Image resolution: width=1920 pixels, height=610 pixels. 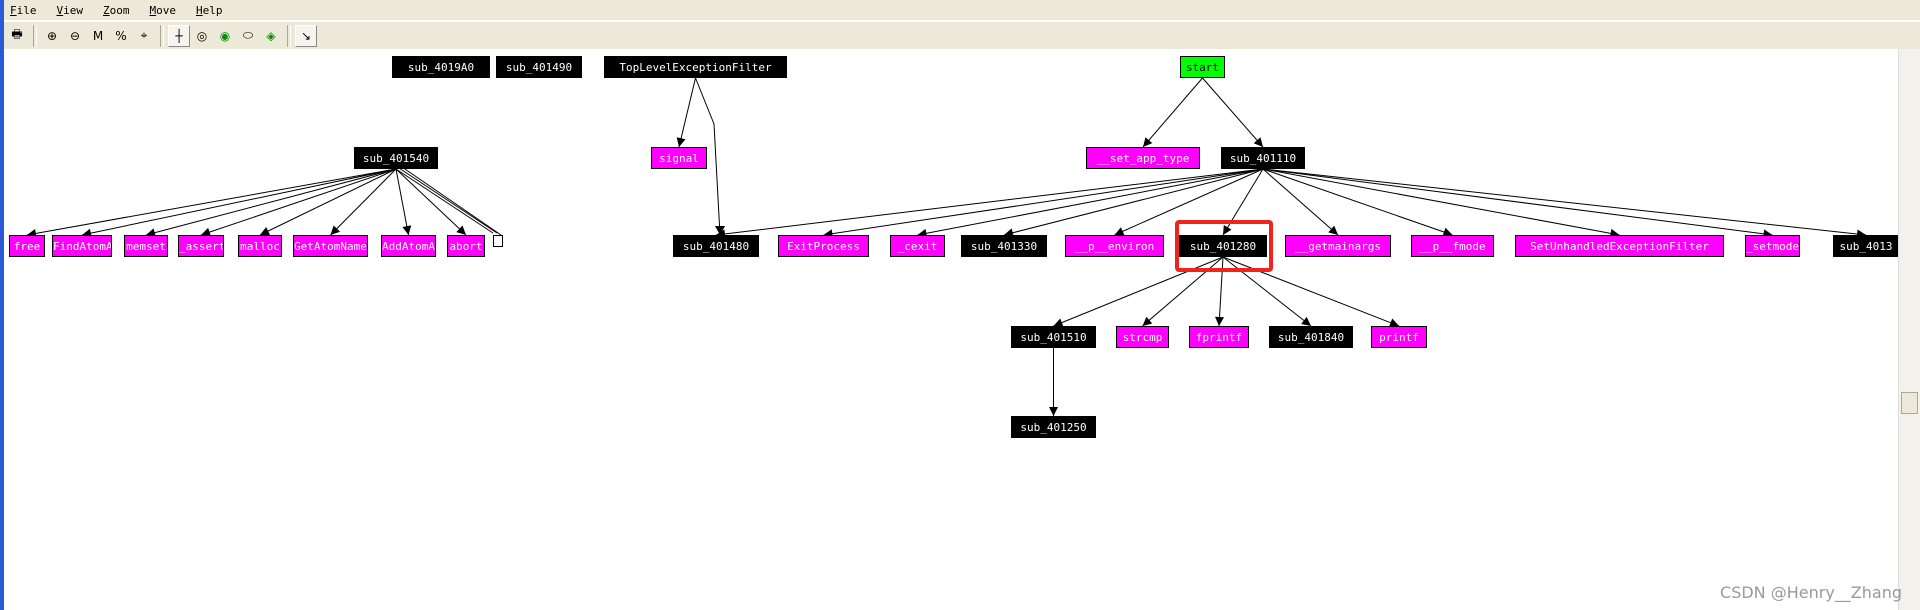 What do you see at coordinates (1619, 246) in the screenshot?
I see `graph-node-setunhandledexceptionfilter: SetUnhandledExceptionFilter` at bounding box center [1619, 246].